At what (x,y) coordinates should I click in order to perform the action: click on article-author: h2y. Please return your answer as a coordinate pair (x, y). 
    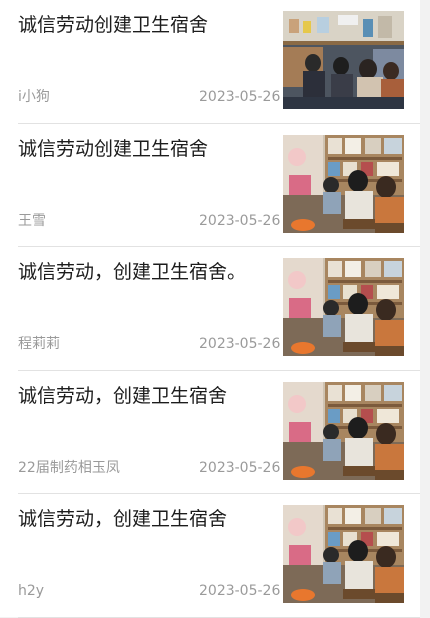
    Looking at the image, I should click on (31, 591).